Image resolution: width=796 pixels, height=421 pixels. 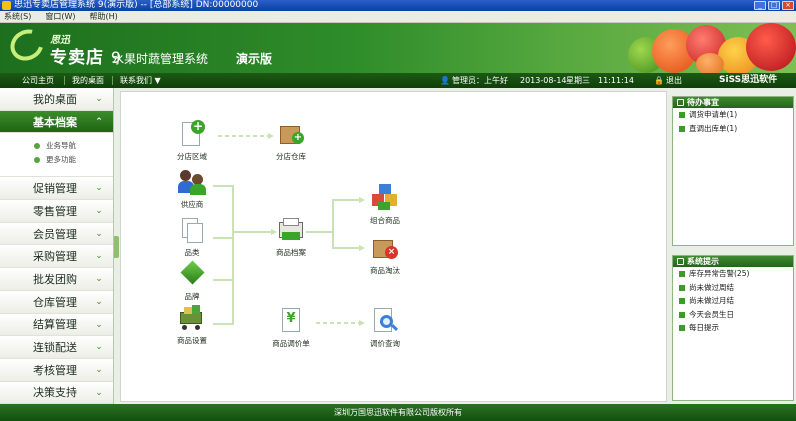 I want to click on sys-weekly-close: 尚未做过周结, so click(x=733, y=288).